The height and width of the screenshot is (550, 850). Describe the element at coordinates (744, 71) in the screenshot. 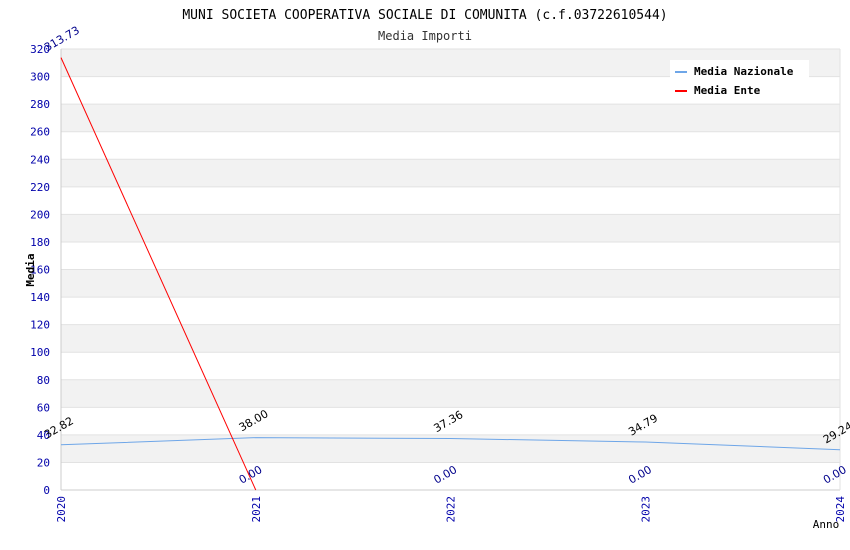

I see `legend-label-media-nazionale: Media Nazionale` at that location.